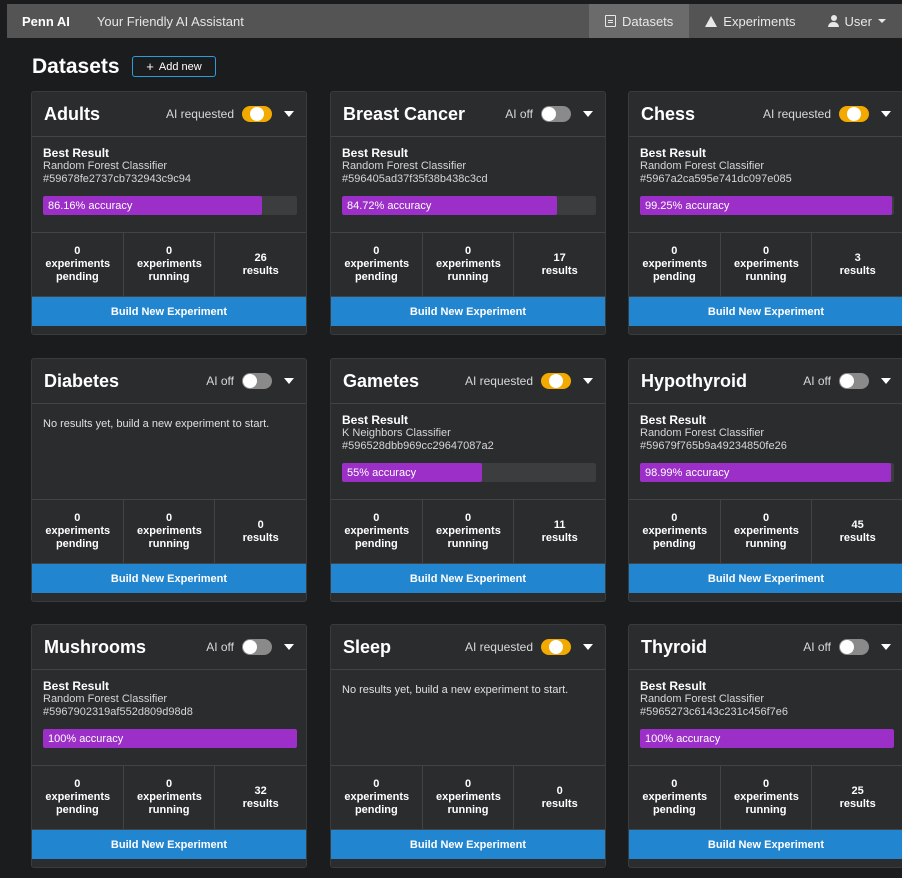 The image size is (902, 878). I want to click on best-algorithm: Random Forest Classifier, so click(105, 166).